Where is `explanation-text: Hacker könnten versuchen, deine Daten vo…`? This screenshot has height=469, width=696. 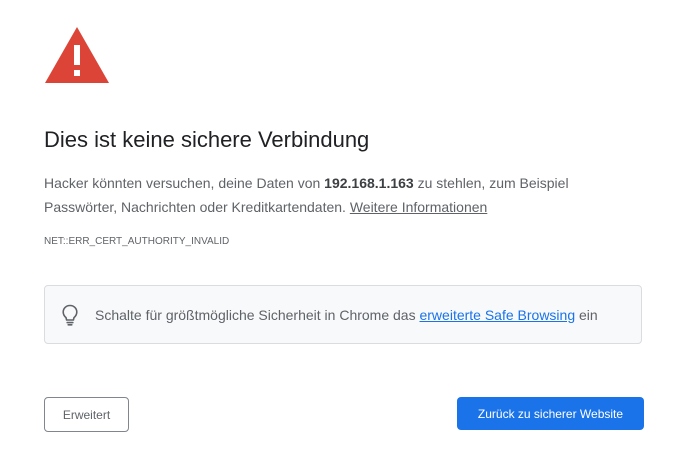
explanation-text: Hacker könnten versuchen, deine Daten vo… is located at coordinates (344, 195).